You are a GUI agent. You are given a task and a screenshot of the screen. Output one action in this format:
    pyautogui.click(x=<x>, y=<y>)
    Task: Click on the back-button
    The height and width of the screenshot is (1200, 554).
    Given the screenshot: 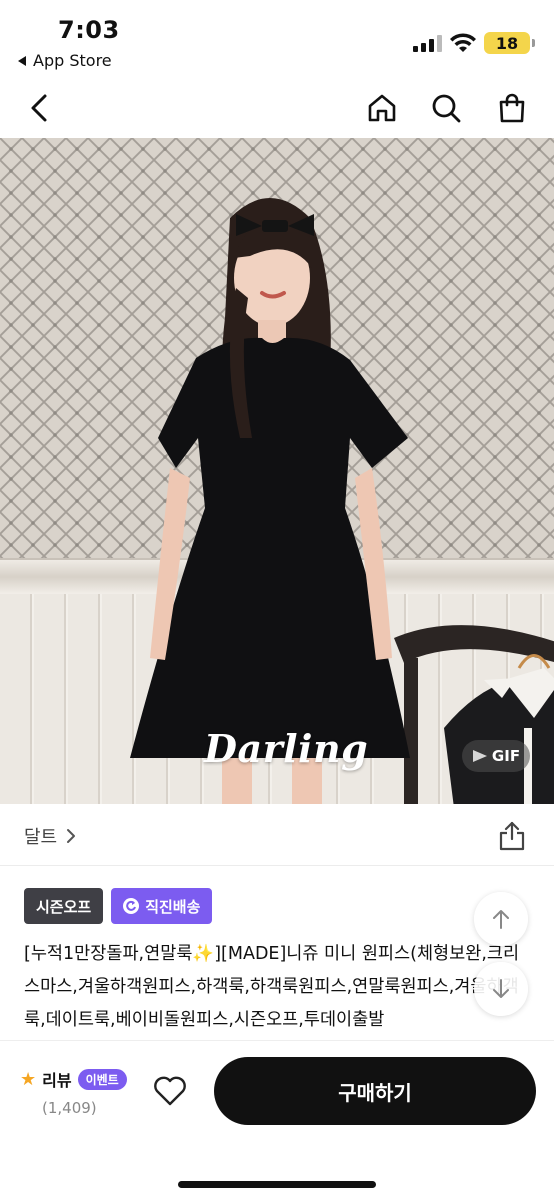 What is the action you would take?
    pyautogui.click(x=40, y=108)
    